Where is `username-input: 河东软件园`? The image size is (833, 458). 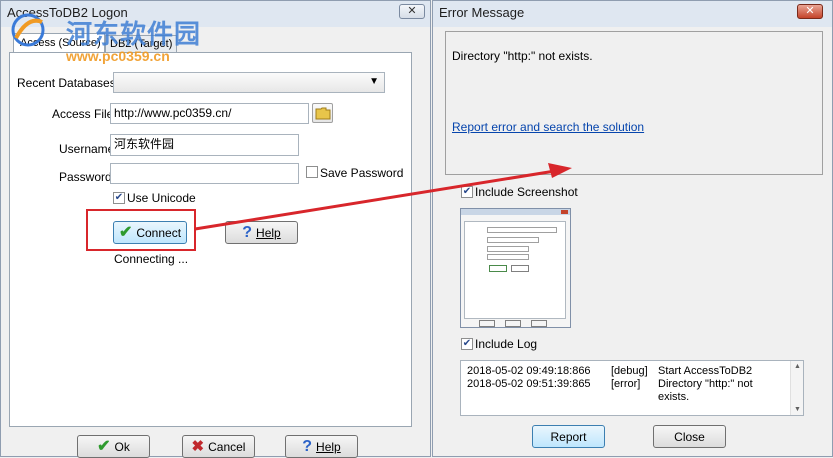
username-input: 河东软件园 is located at coordinates (204, 145).